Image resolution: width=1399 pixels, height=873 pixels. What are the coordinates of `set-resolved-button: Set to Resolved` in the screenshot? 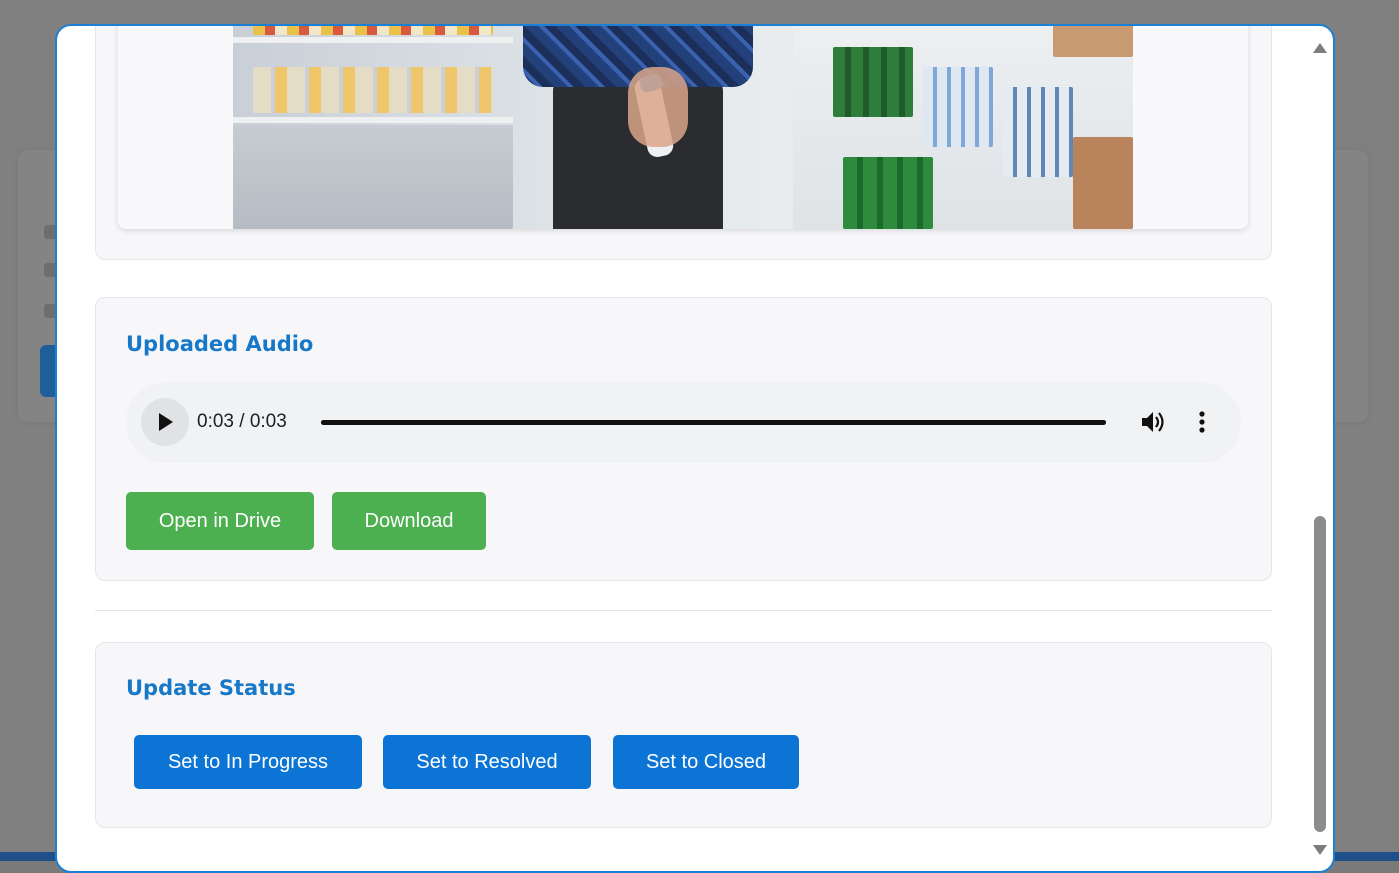 It's located at (487, 762).